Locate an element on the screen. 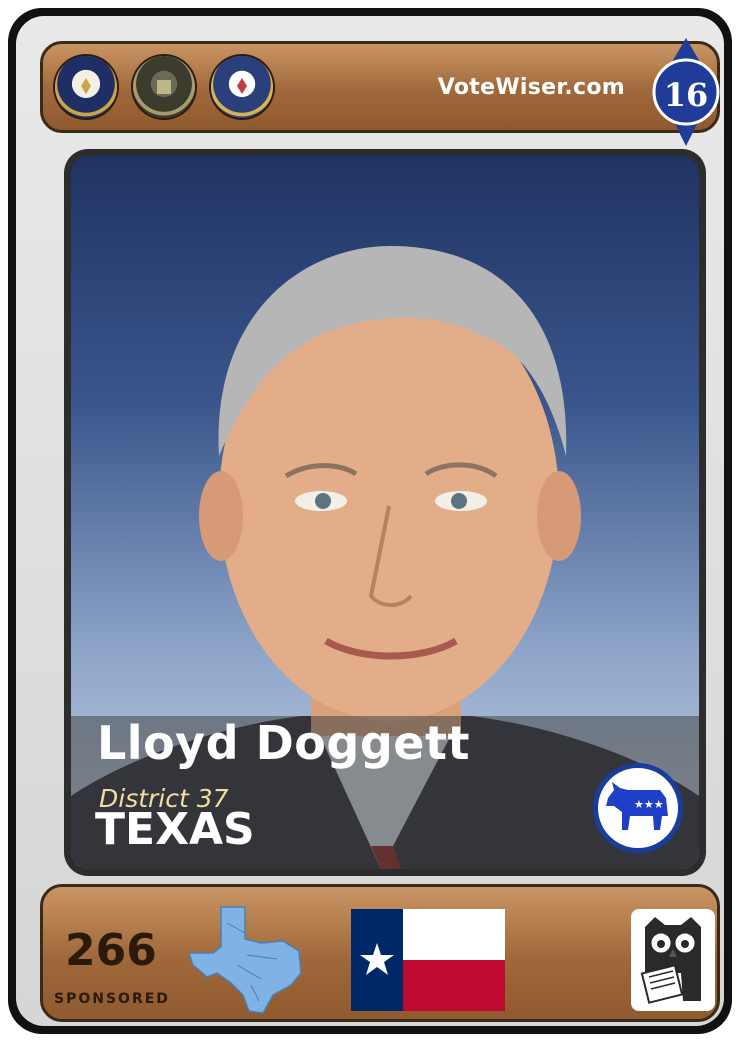 This screenshot has width=750, height=1050. sponsored-count: 266 is located at coordinates (111, 950).